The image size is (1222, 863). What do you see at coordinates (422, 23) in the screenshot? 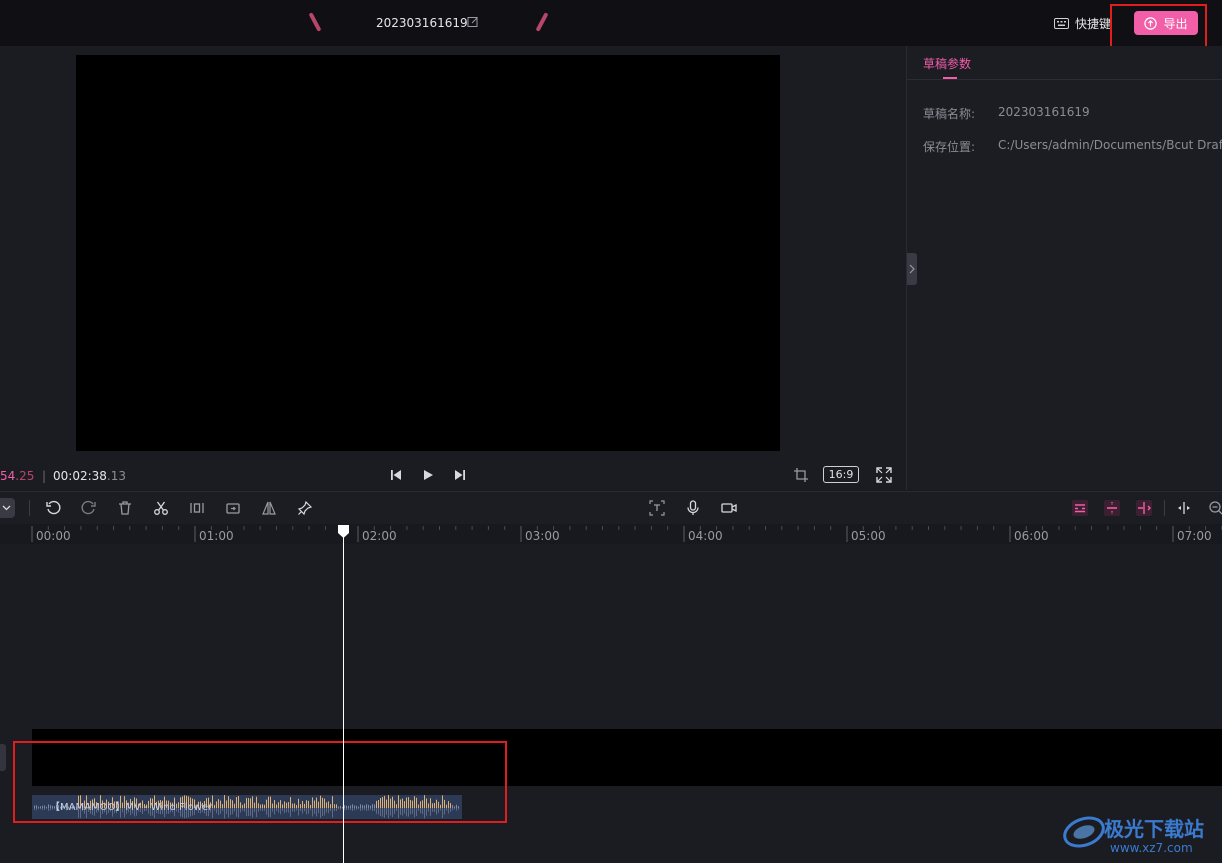
I see `project-title: 202303161619` at bounding box center [422, 23].